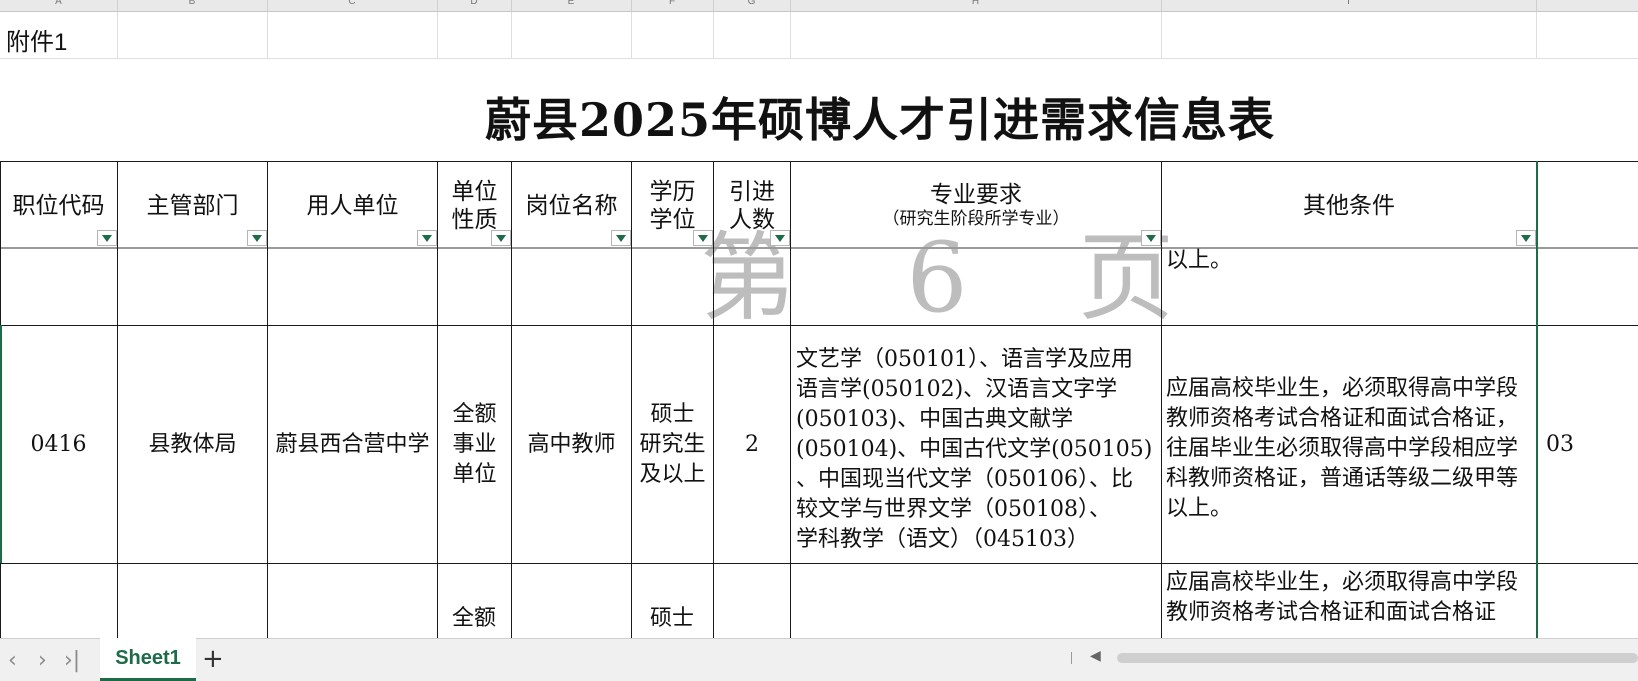  I want to click on selection-border, so click(1537, 399).